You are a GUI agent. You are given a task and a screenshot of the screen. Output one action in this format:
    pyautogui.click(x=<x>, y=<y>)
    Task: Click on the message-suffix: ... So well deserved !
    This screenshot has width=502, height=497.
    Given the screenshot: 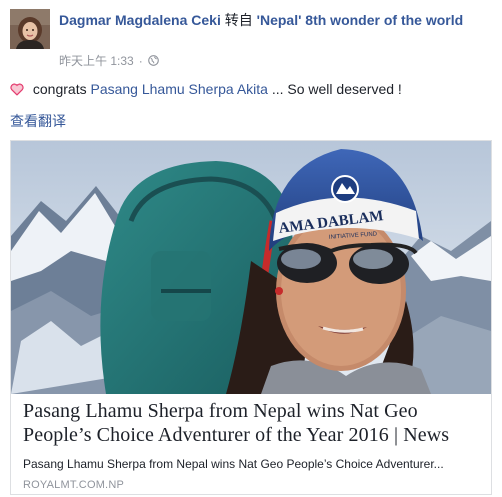 What is the action you would take?
    pyautogui.click(x=334, y=89)
    